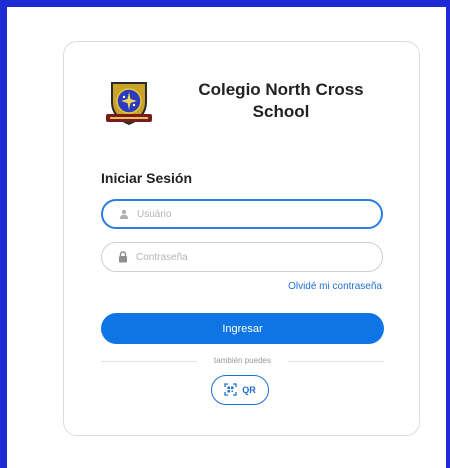 The image size is (450, 468). What do you see at coordinates (154, 214) in the screenshot?
I see `username-placeholder: Usuário` at bounding box center [154, 214].